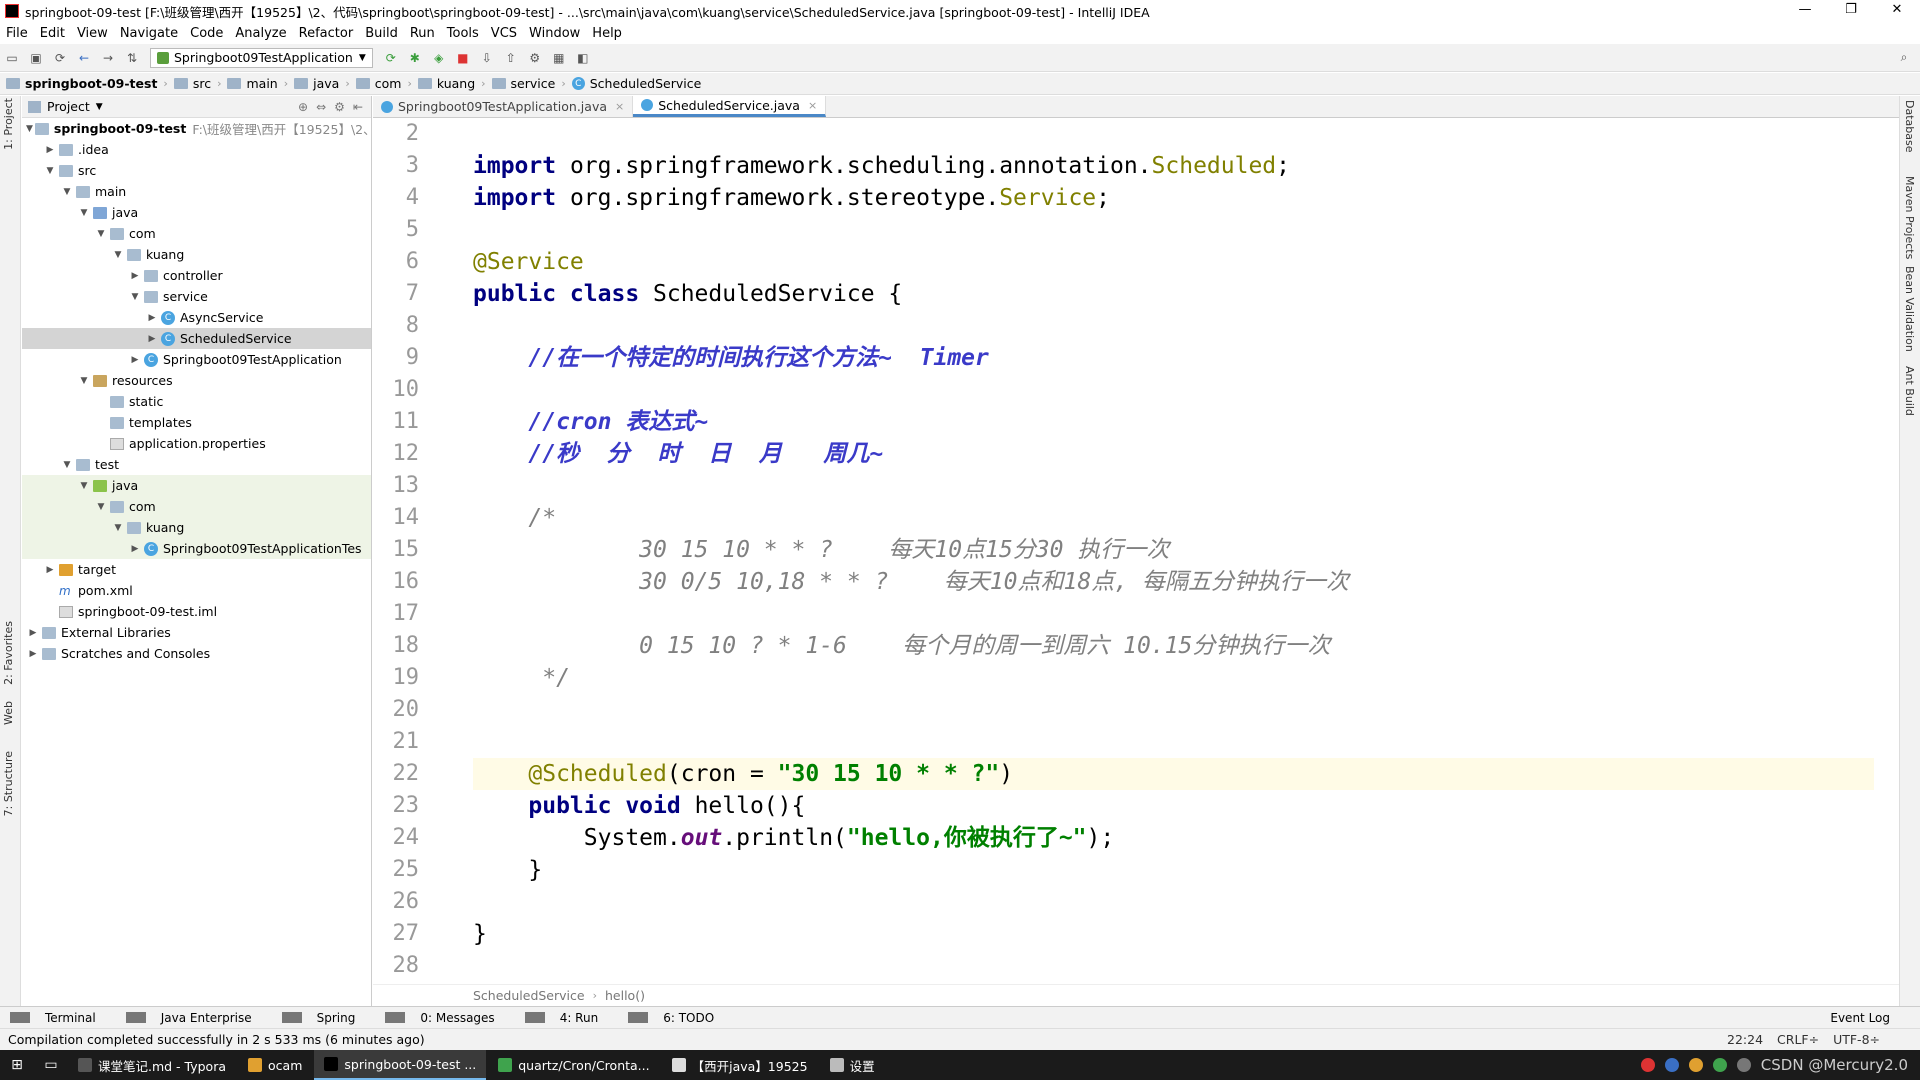 The width and height of the screenshot is (1920, 1080). Describe the element at coordinates (52, 33) in the screenshot. I see `menu-item-edit: Edit` at that location.